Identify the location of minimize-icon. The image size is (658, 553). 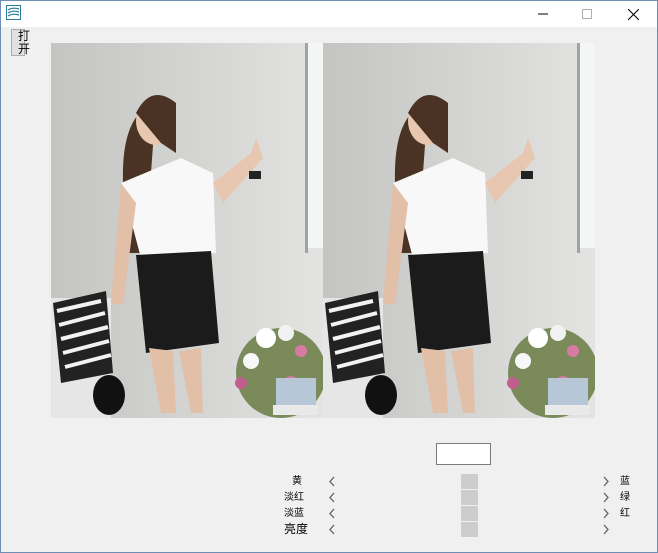
(543, 14).